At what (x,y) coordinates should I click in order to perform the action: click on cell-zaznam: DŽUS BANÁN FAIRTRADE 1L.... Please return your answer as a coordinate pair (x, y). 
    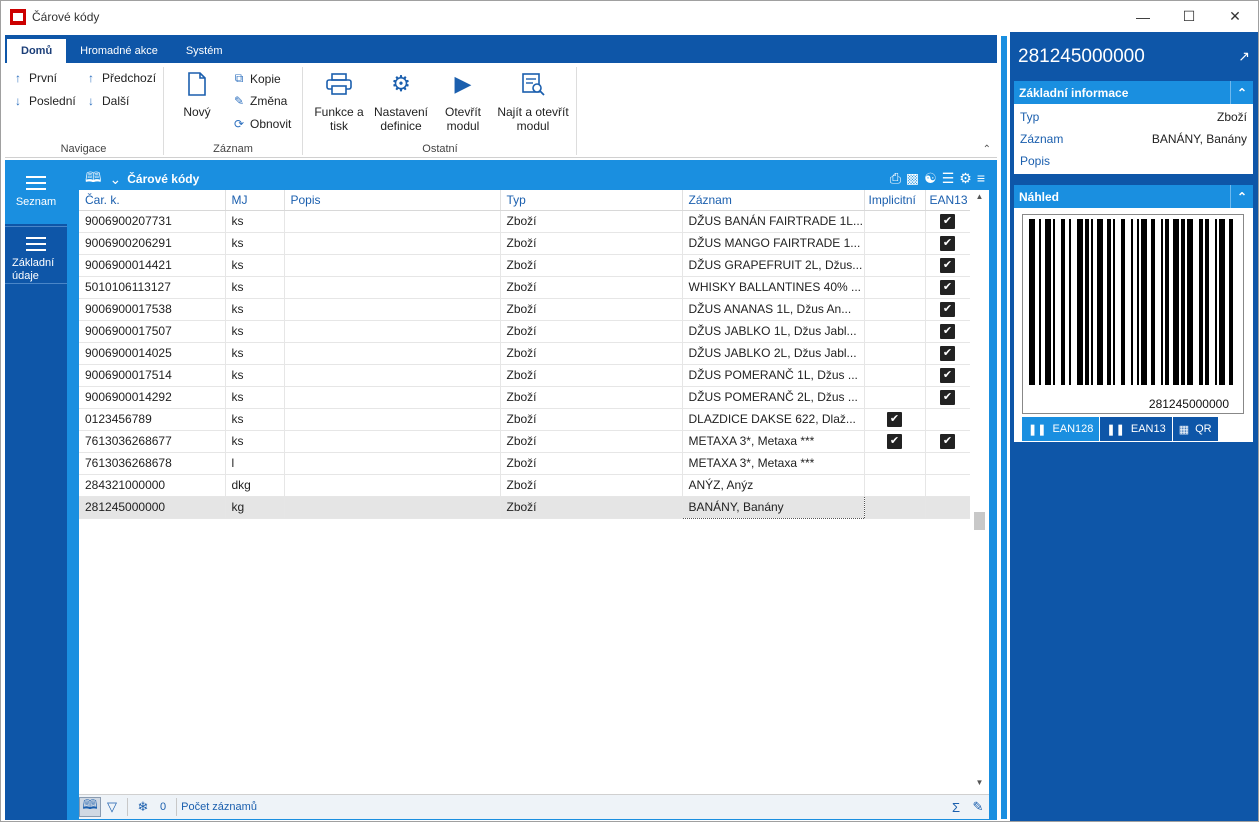
    Looking at the image, I should click on (773, 221).